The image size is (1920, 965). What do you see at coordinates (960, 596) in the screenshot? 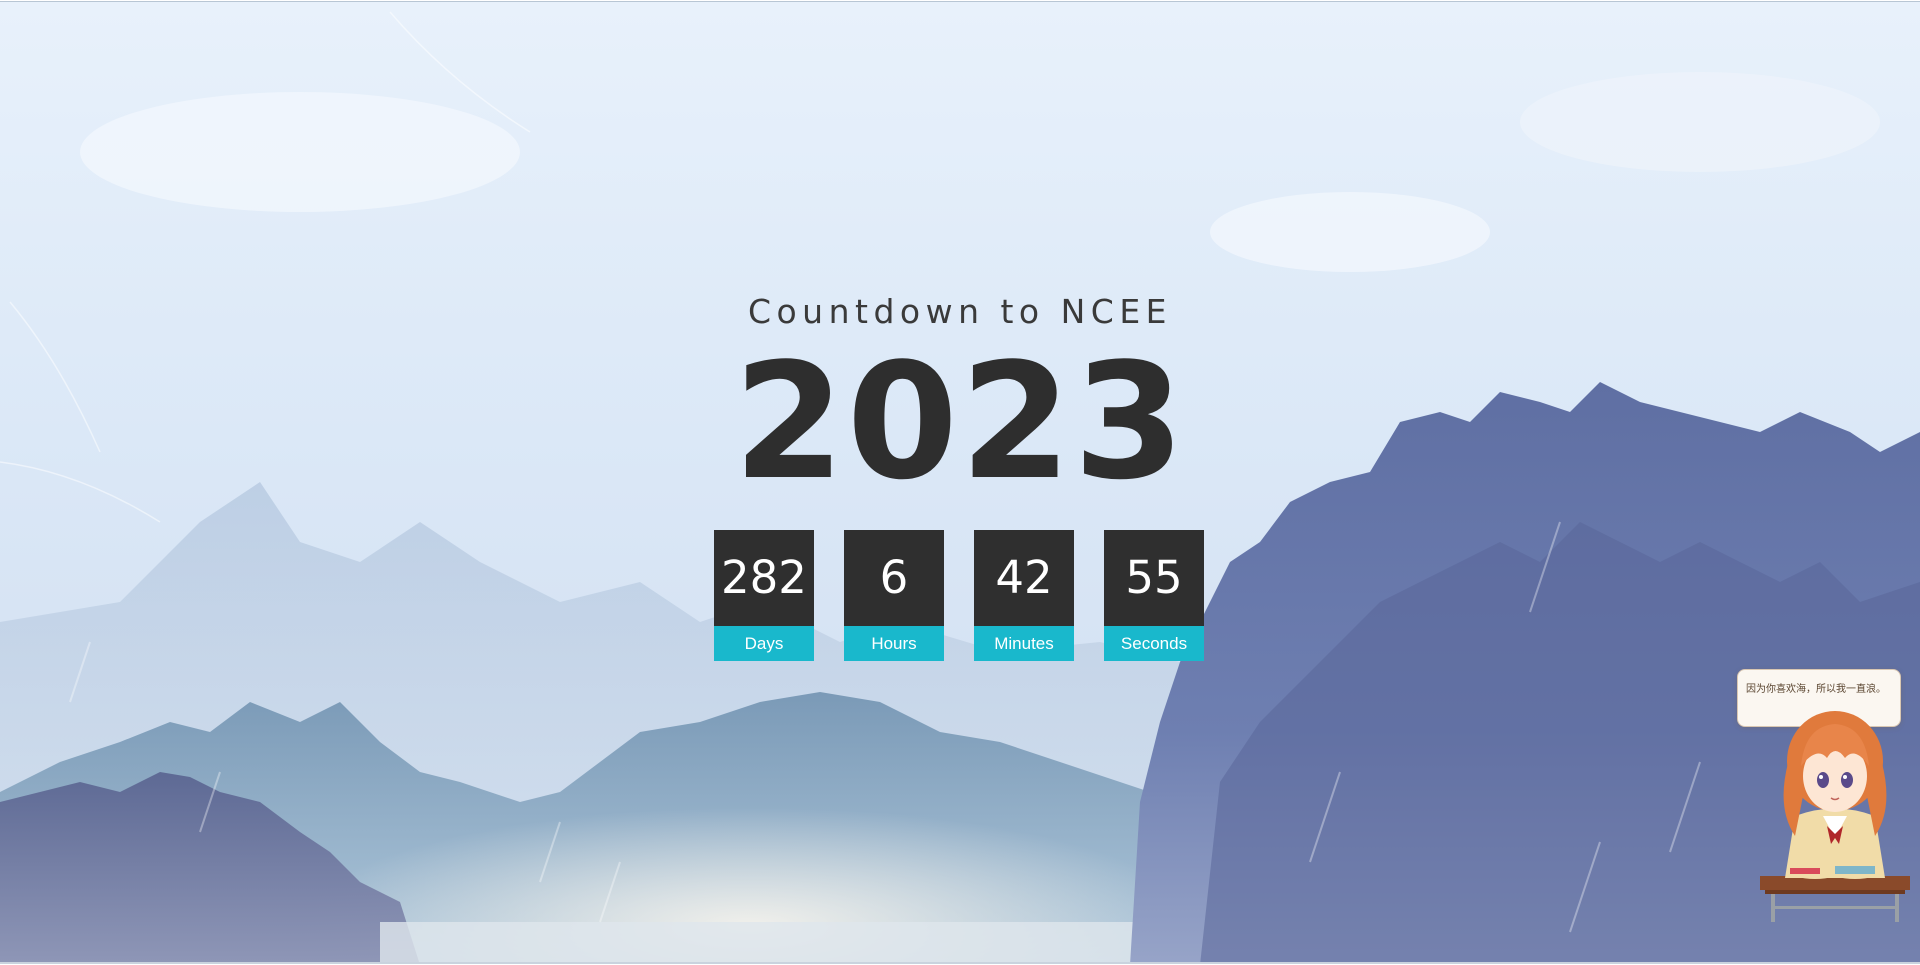
I see `countdown-timer: 282 Days 6 Hours 42 Minutes 55 Seconds` at bounding box center [960, 596].